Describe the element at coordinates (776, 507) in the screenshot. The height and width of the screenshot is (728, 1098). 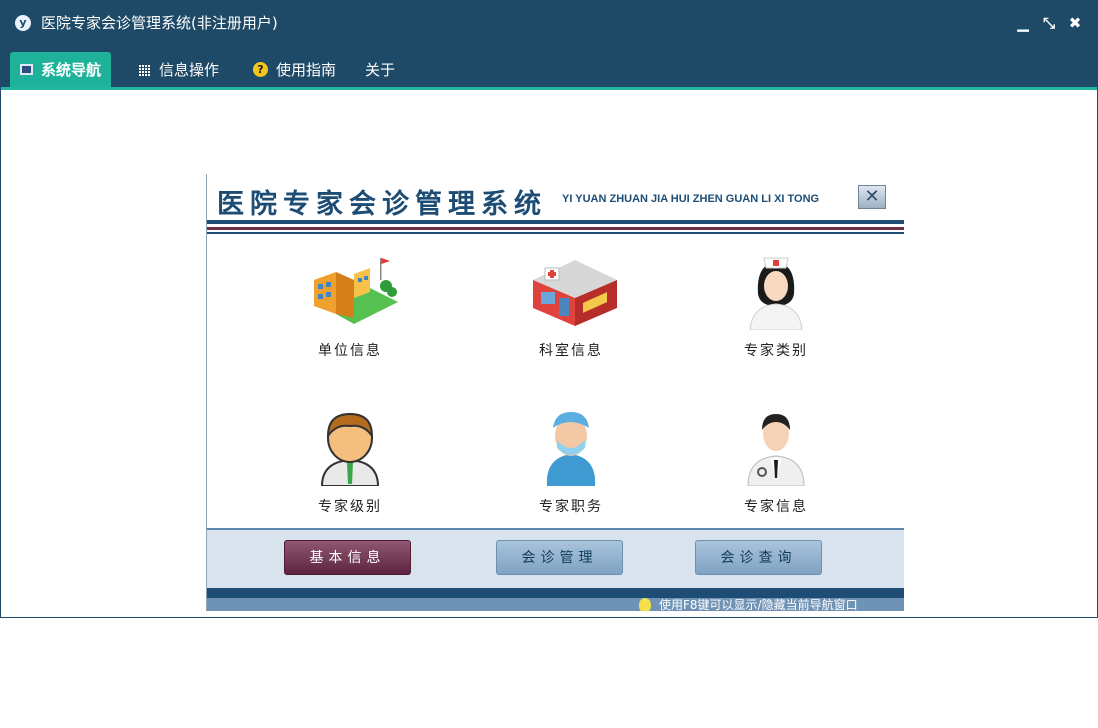
I see `tile-label: 专家信息` at that location.